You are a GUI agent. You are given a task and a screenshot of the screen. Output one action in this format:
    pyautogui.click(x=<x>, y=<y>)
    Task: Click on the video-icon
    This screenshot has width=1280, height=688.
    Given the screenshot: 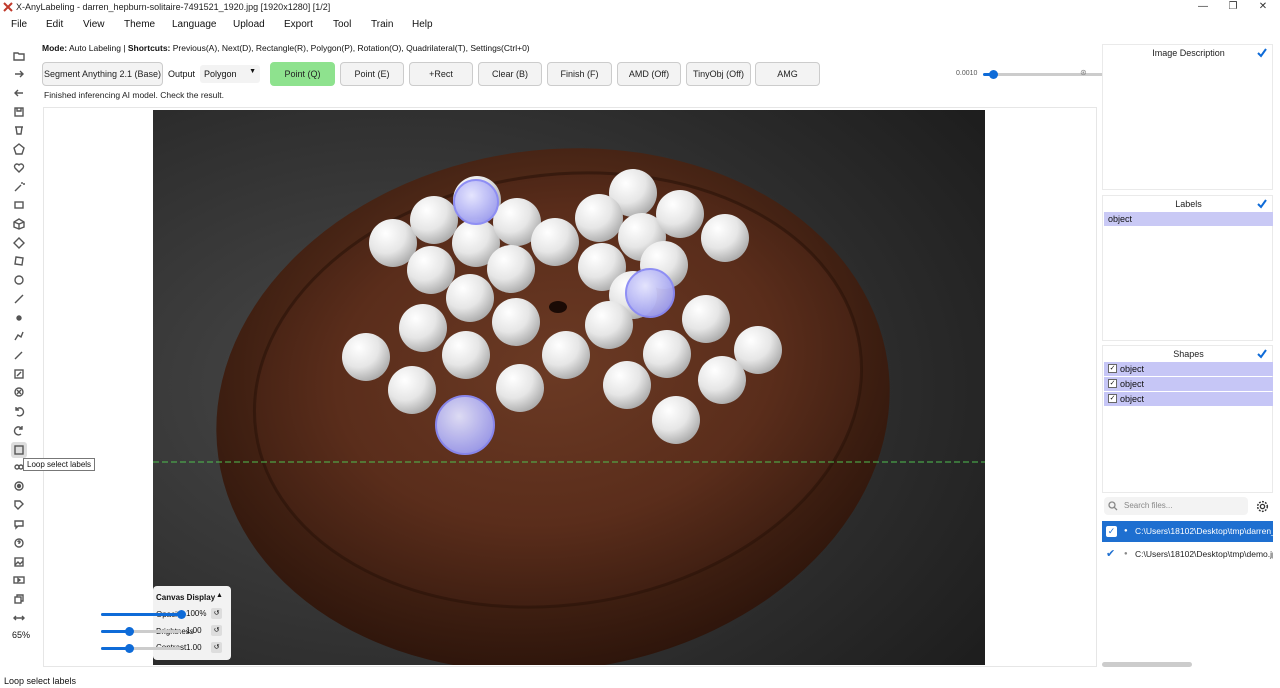 What is the action you would take?
    pyautogui.click(x=19, y=580)
    